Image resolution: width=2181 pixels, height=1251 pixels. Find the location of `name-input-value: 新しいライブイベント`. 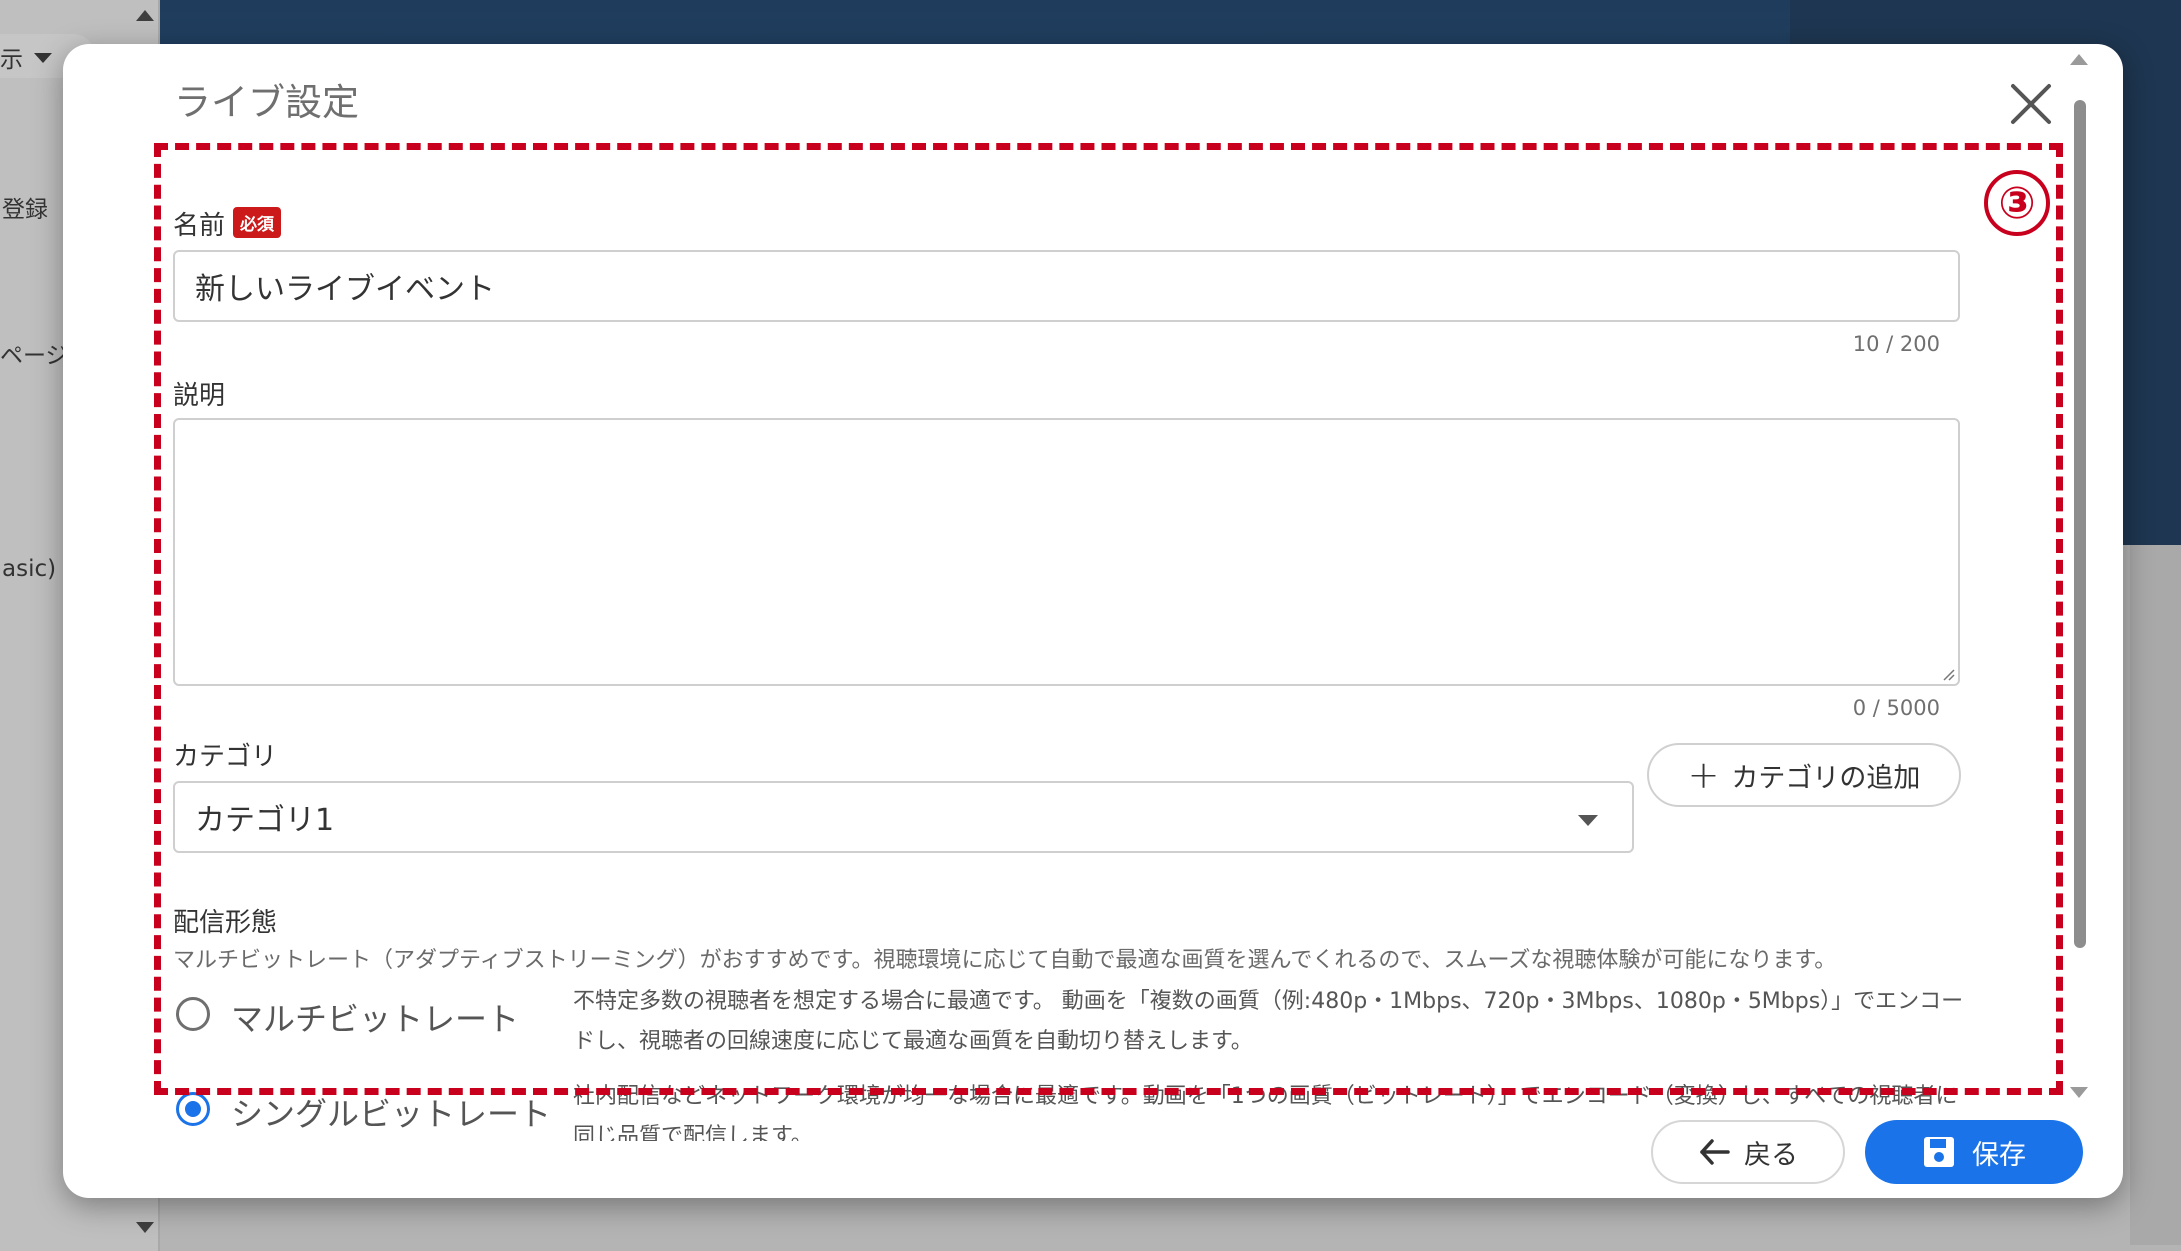

name-input-value: 新しいライブイベント is located at coordinates (345, 289).